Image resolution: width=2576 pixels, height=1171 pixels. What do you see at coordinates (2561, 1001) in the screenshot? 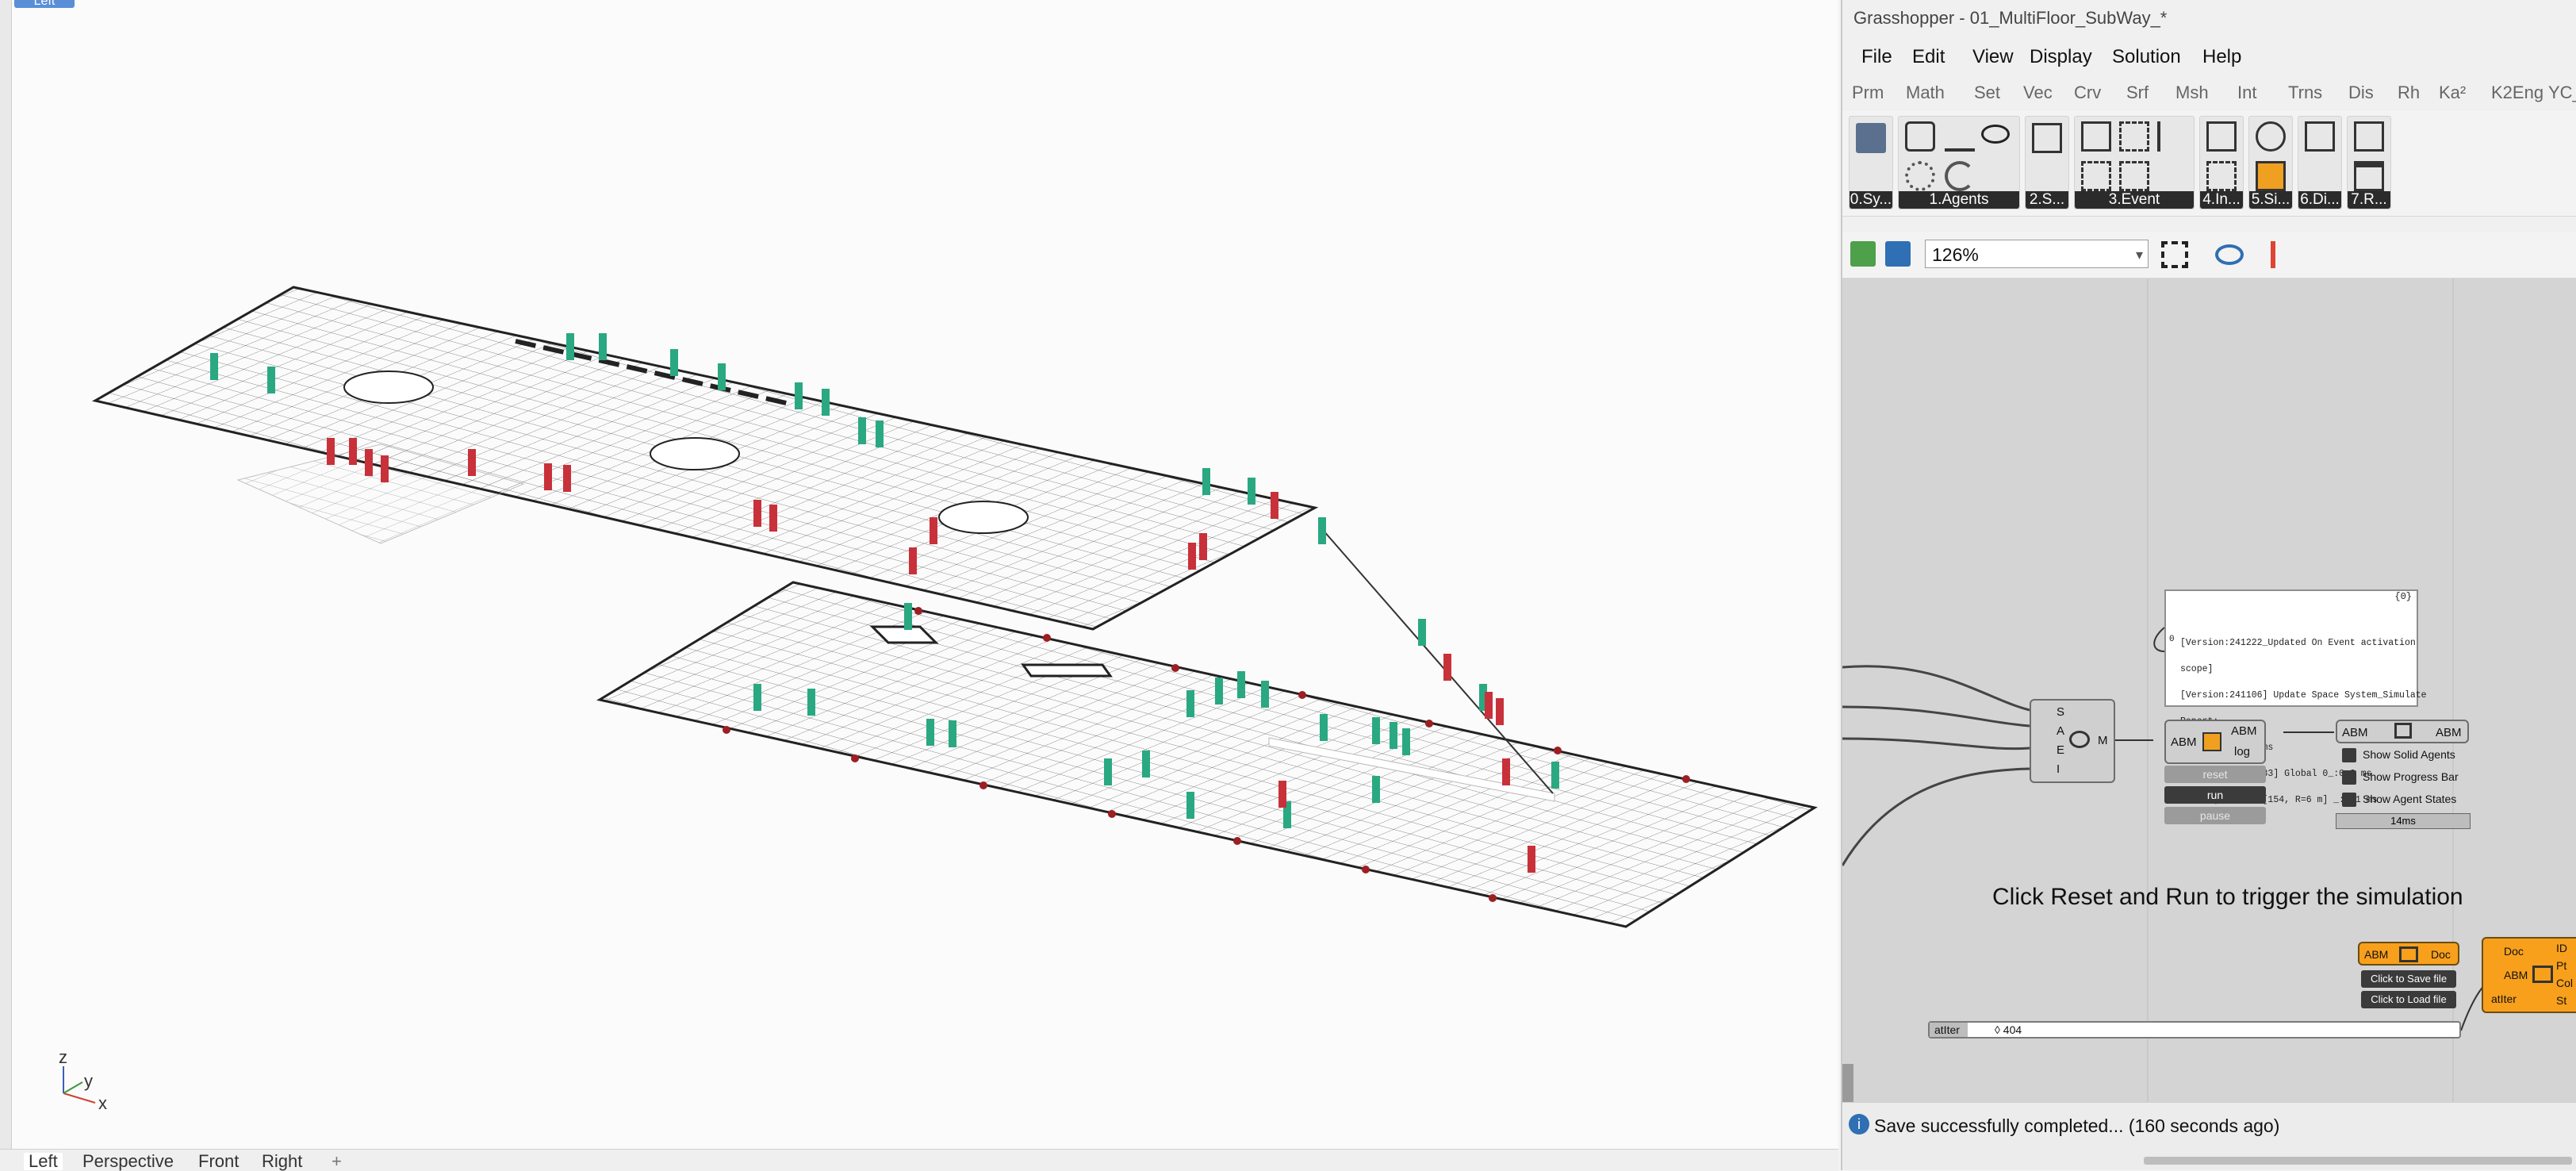
I see `export-output-st: St` at bounding box center [2561, 1001].